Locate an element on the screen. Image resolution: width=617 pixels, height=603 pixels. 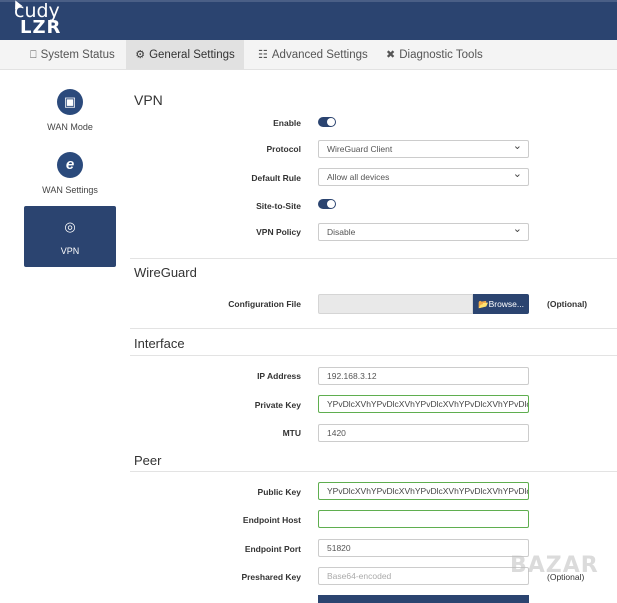
tab-diagnostic-tools: ✖ Diagnostic Tools is located at coordinates (434, 54).